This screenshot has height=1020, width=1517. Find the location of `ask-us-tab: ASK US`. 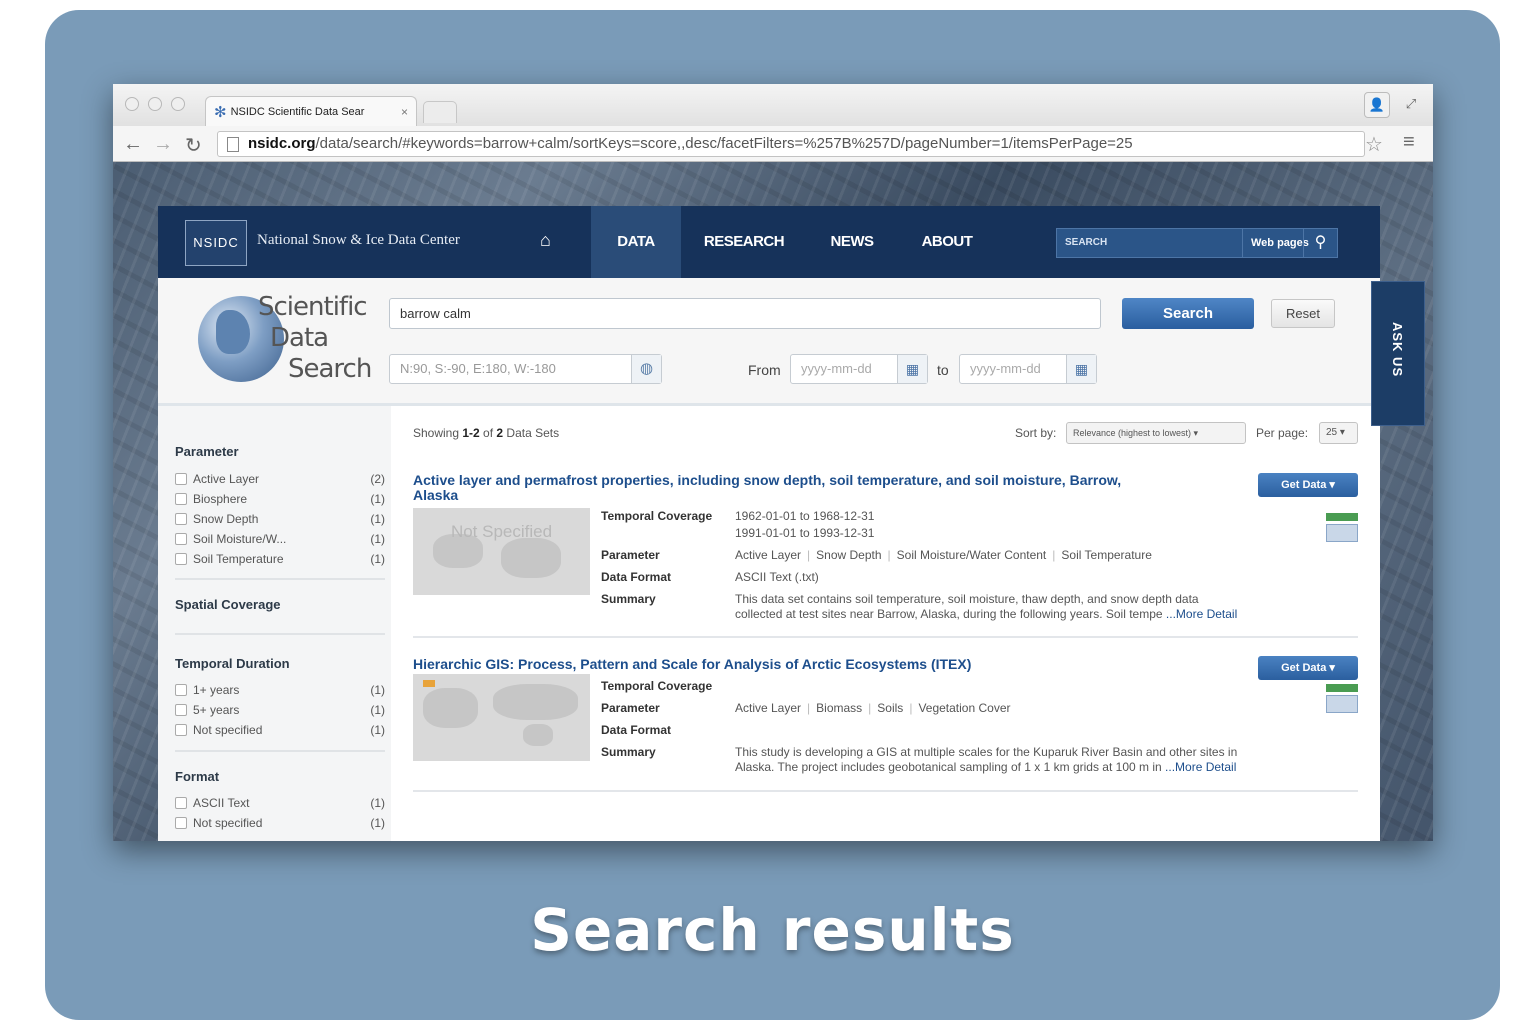

ask-us-tab: ASK US is located at coordinates (1398, 353).